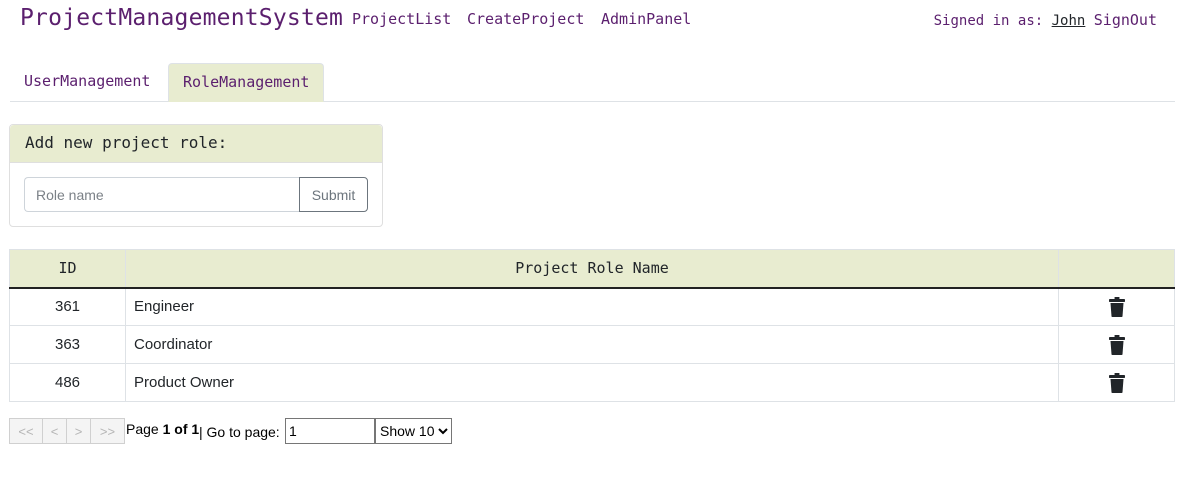  Describe the element at coordinates (26, 431) in the screenshot. I see `first-page-button: <<` at that location.